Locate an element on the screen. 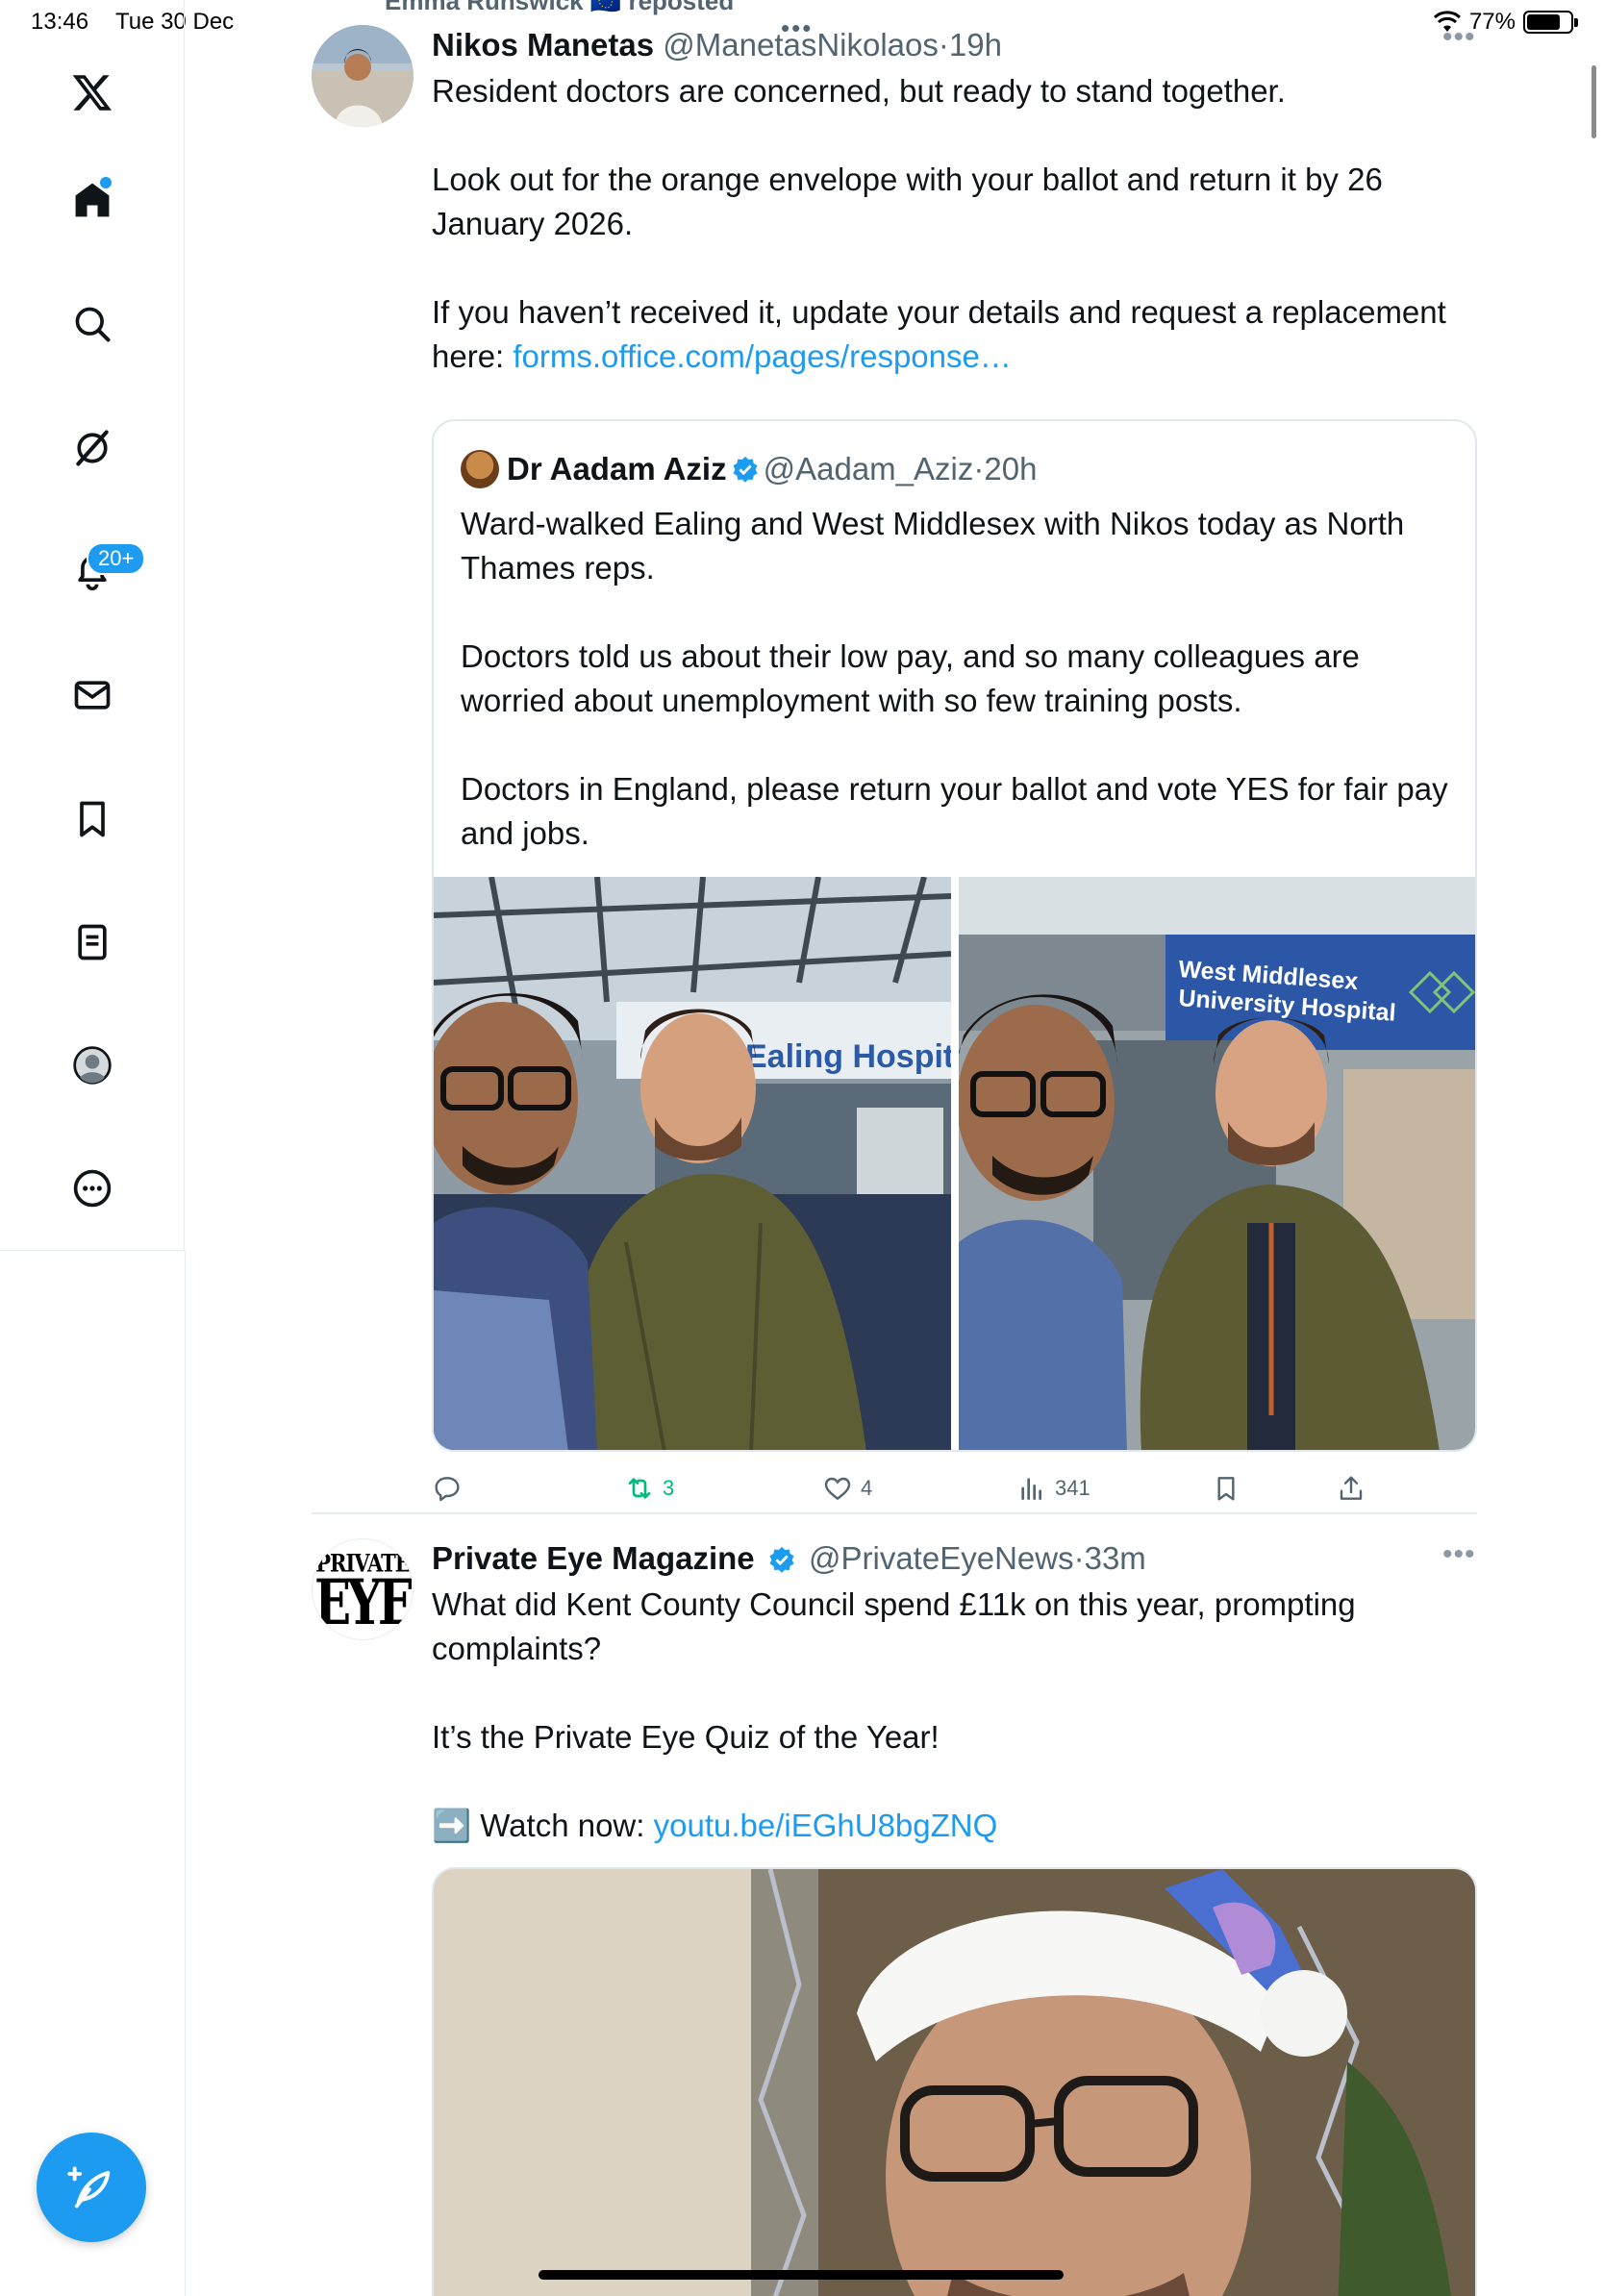  nav-home is located at coordinates (92, 200).